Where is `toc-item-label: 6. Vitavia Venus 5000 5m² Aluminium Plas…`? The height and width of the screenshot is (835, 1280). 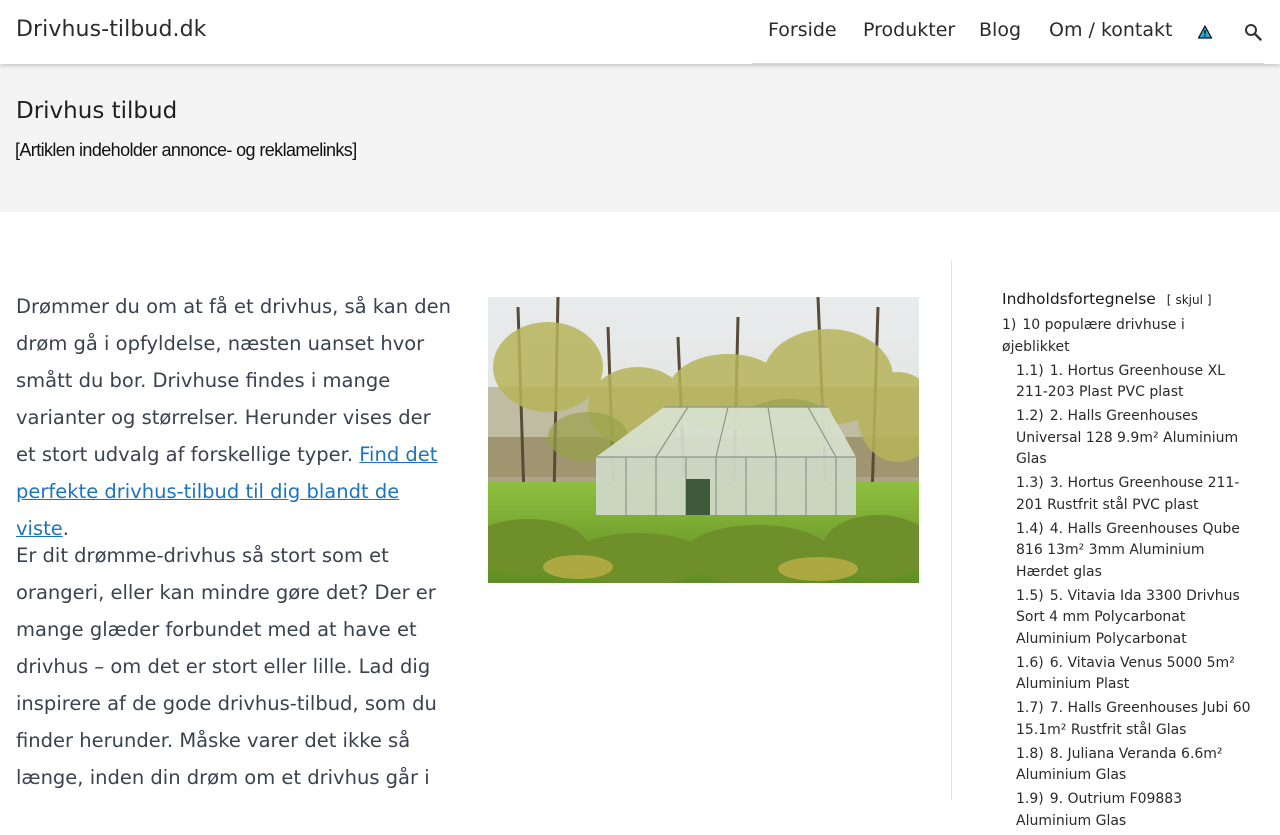 toc-item-label: 6. Vitavia Venus 5000 5m² Aluminium Plas… is located at coordinates (1125, 674).